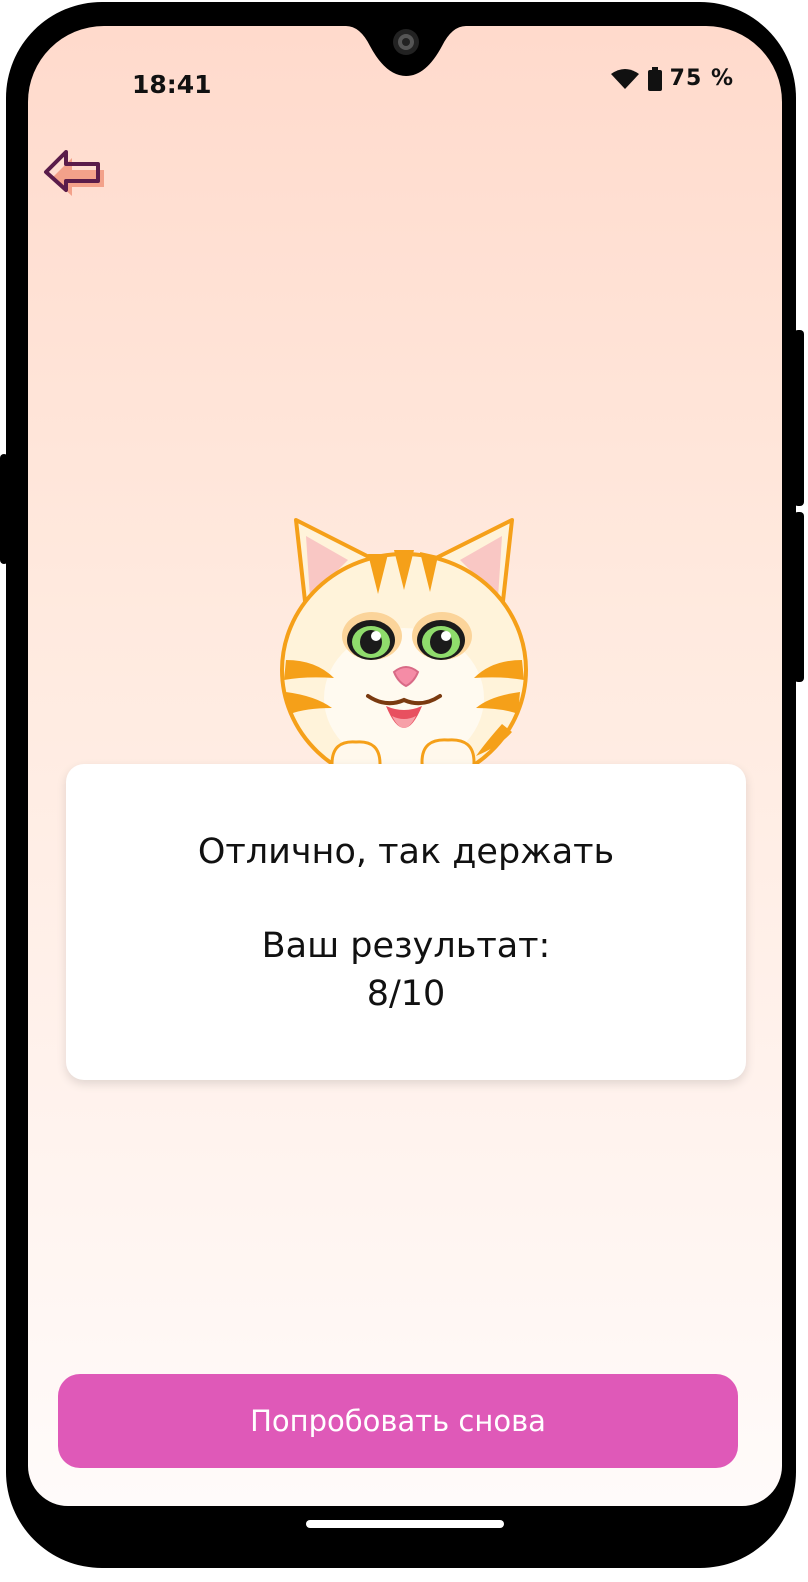 This screenshot has height=1582, width=808. I want to click on back-button, so click(79, 173).